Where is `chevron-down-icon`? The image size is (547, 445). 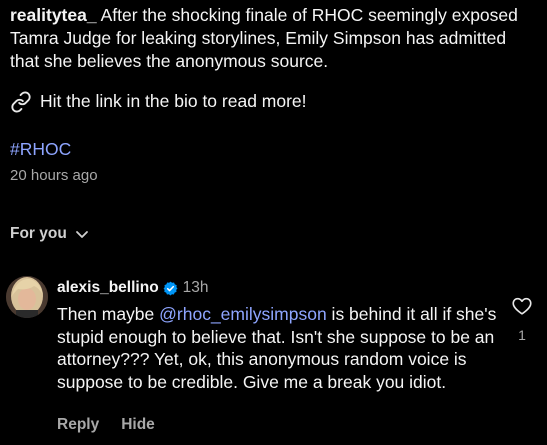
chevron-down-icon is located at coordinates (81, 234).